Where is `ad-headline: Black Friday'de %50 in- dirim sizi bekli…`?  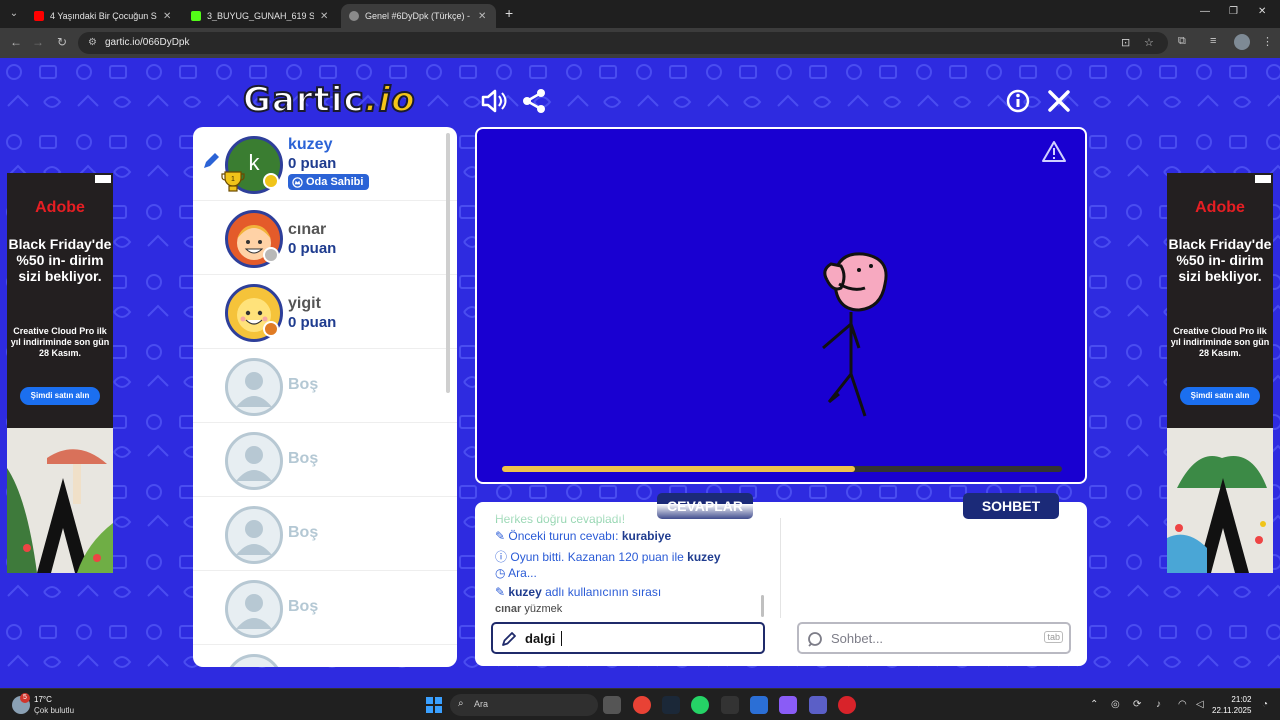
ad-headline: Black Friday'de %50 in- dirim sizi bekli… is located at coordinates (1220, 260).